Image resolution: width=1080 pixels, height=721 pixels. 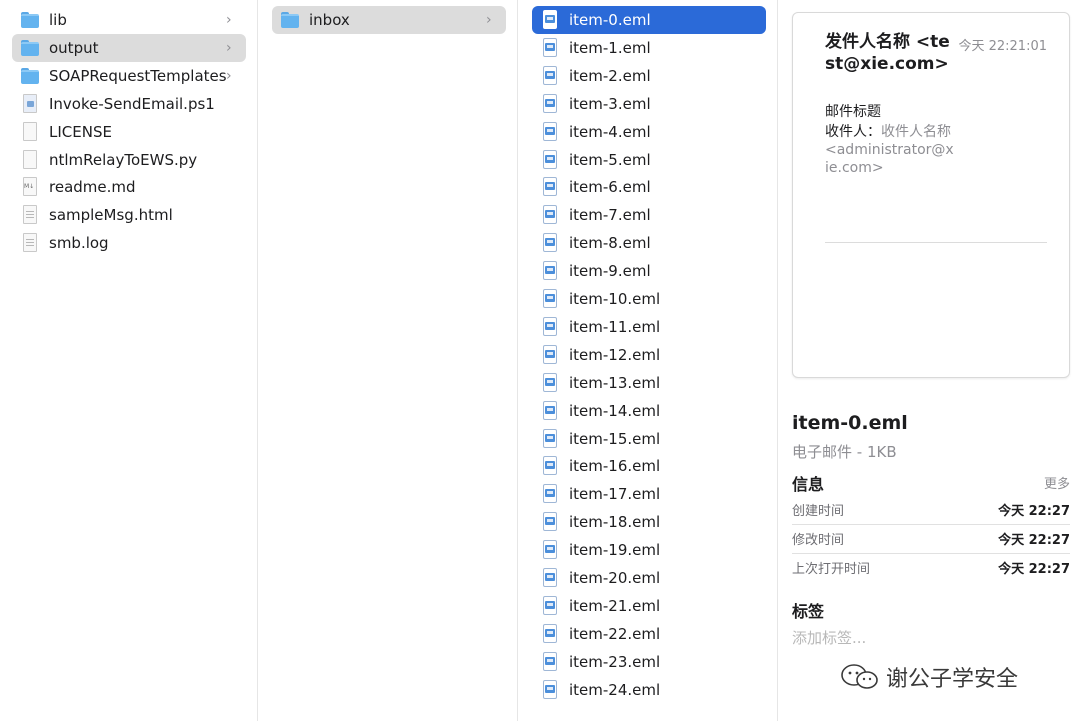 I want to click on item-label: item-5.eml, so click(x=610, y=159).